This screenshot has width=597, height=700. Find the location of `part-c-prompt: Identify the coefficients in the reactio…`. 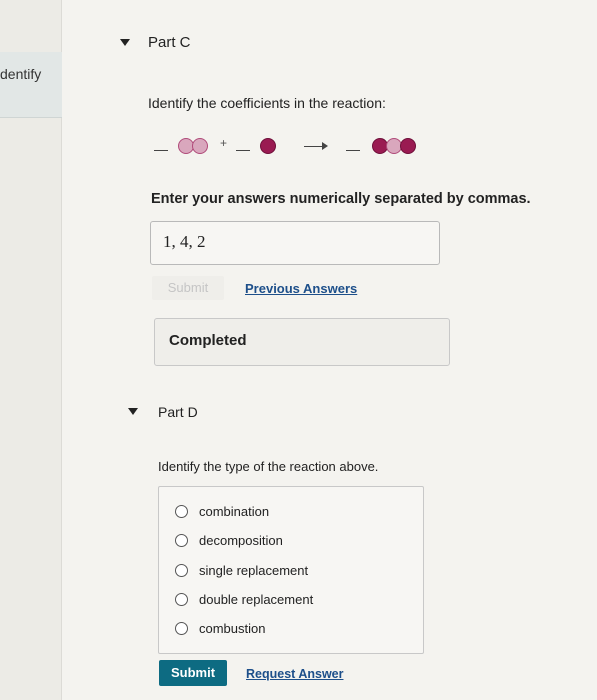

part-c-prompt: Identify the coefficients in the reactio… is located at coordinates (267, 103).